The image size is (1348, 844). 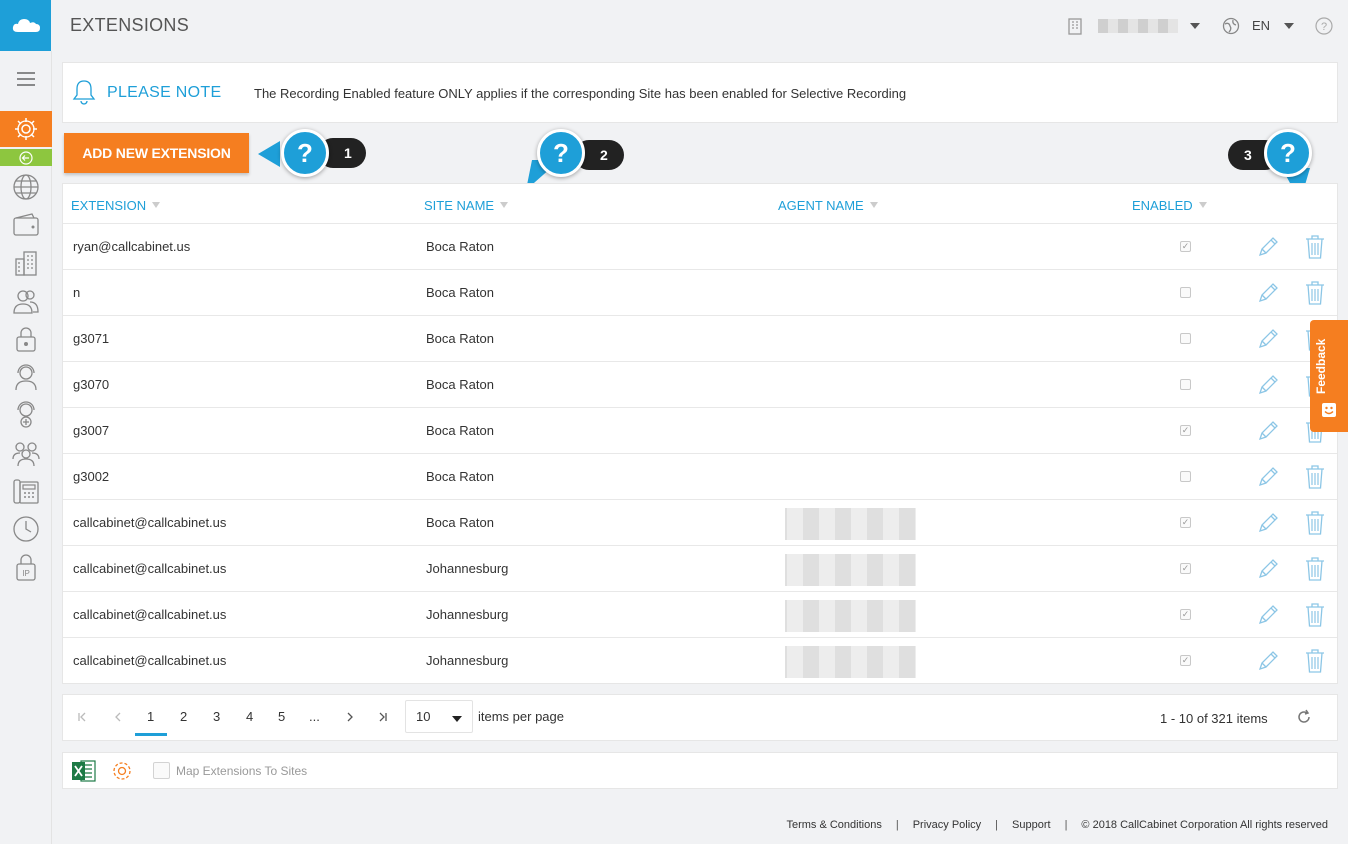 I want to click on settings-icon, so click(x=122, y=771).